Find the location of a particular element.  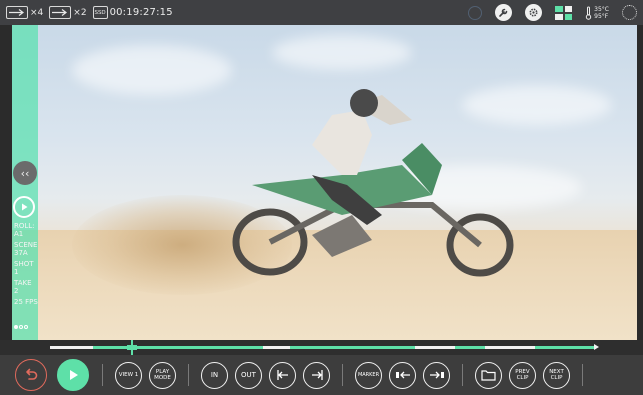

page-indicator is located at coordinates (21, 327).